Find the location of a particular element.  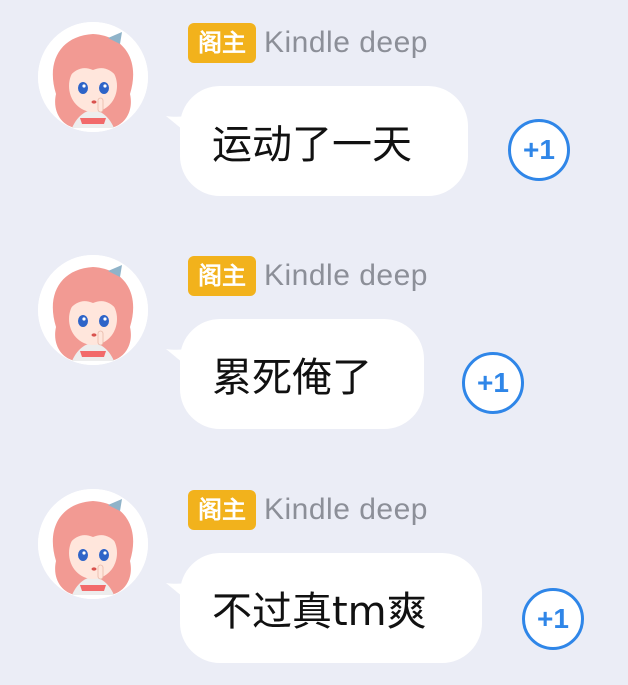

message-bubble: 运动了一天 is located at coordinates (324, 141).